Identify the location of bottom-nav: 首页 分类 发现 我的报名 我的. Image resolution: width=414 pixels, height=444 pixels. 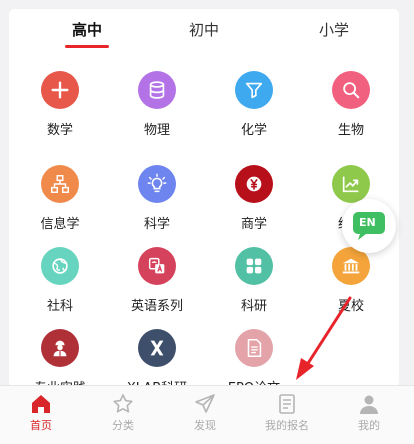
(207, 414).